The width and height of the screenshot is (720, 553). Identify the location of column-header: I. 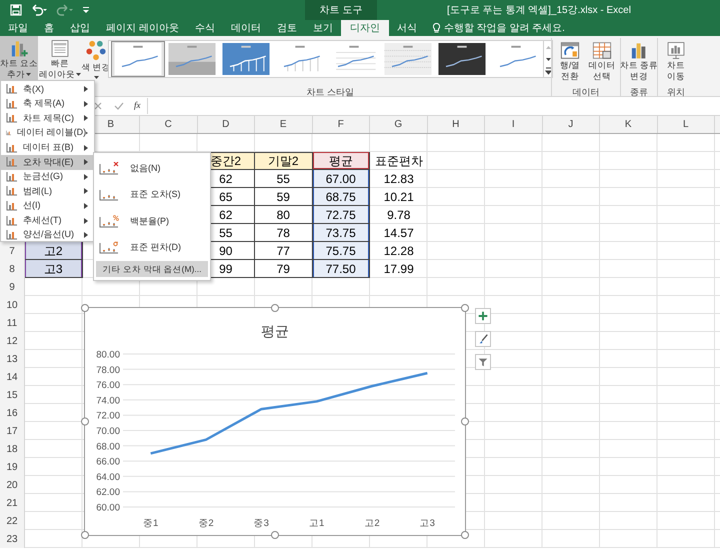
(513, 124).